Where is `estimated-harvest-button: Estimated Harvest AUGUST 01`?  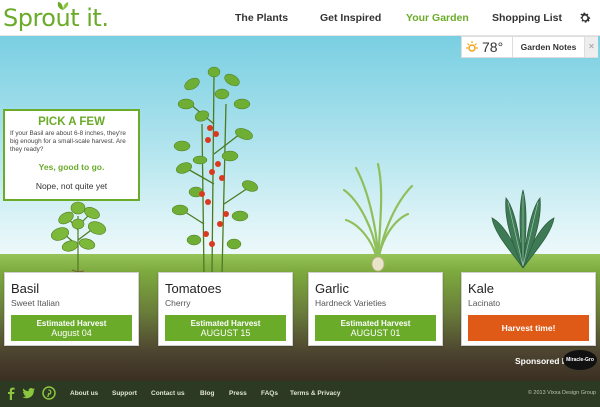 estimated-harvest-button: Estimated Harvest AUGUST 01 is located at coordinates (375, 328).